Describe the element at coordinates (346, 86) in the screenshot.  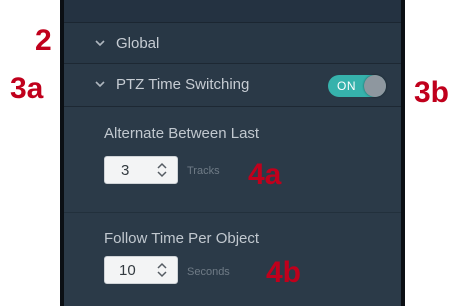
I see `toggle-state-label: ON` at that location.